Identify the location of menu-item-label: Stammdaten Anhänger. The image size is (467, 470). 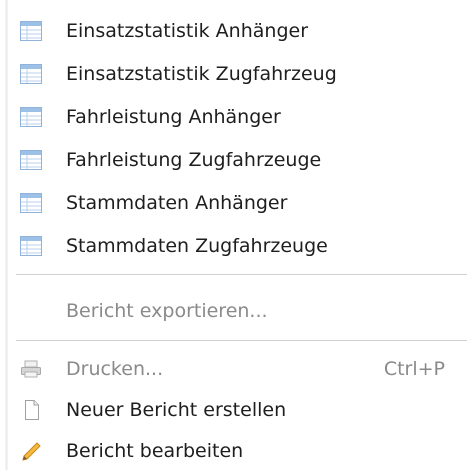
(177, 203).